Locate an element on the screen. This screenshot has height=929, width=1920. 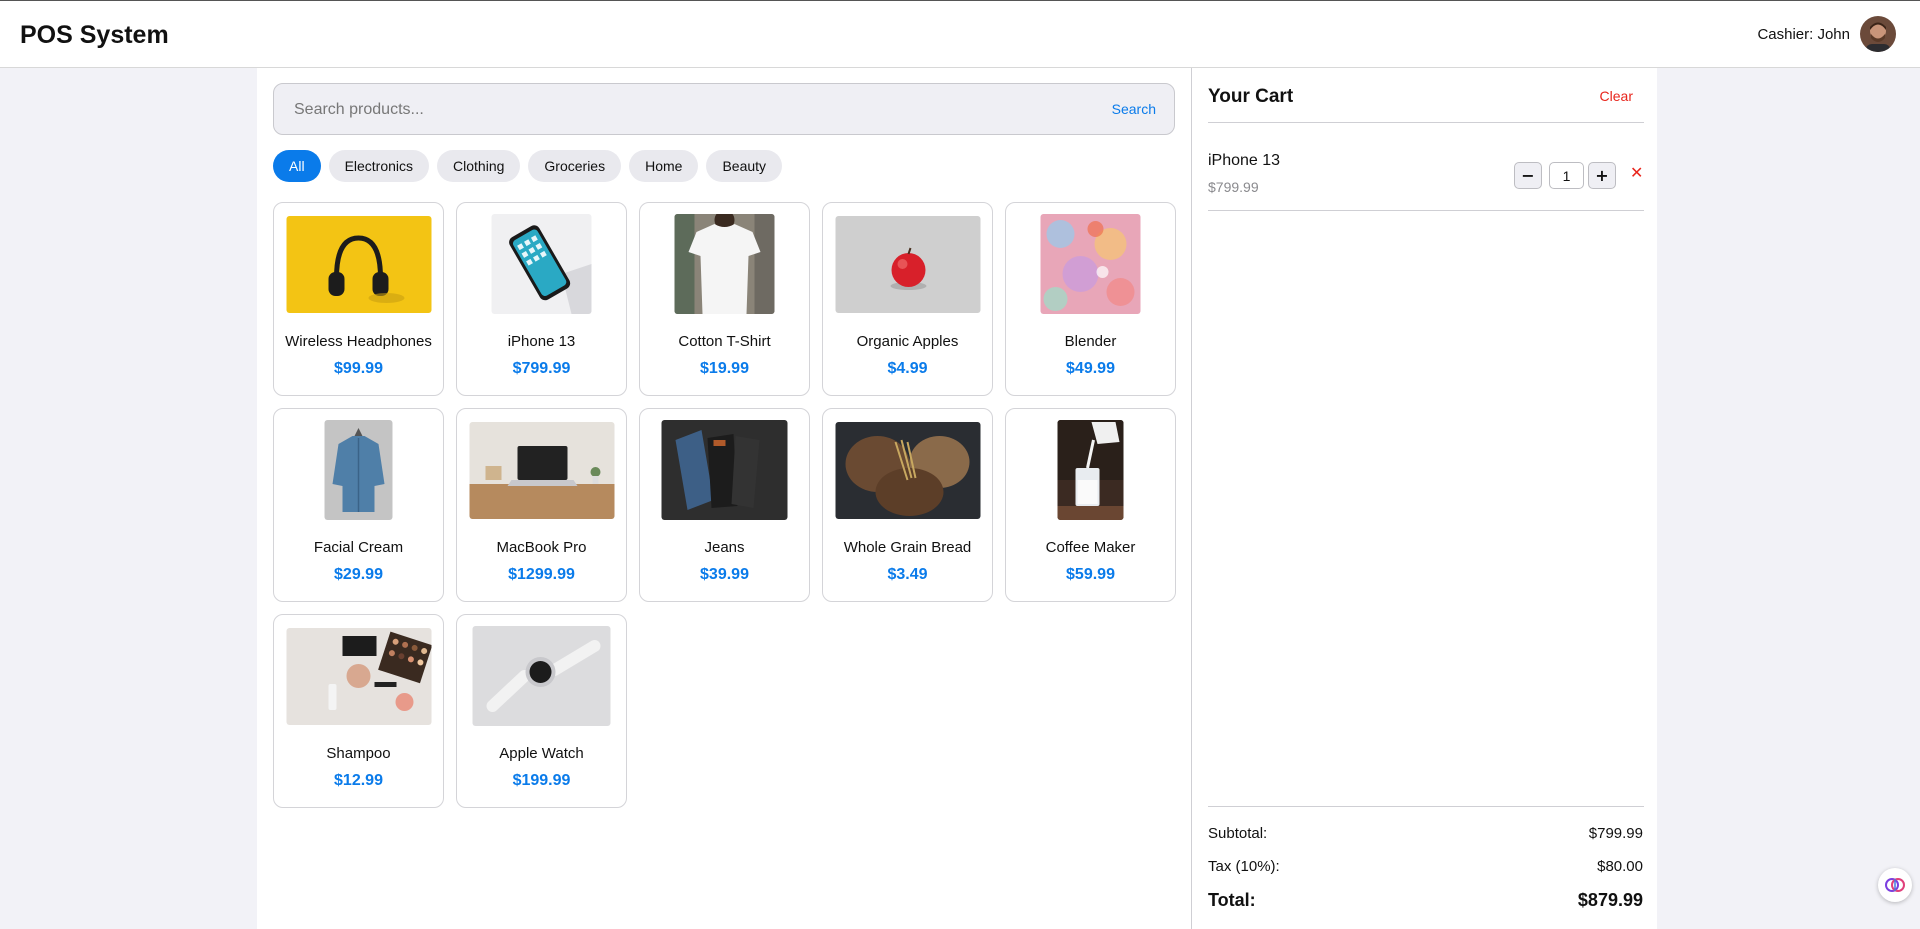
cart-item-name: iPhone 13 is located at coordinates (1244, 160).